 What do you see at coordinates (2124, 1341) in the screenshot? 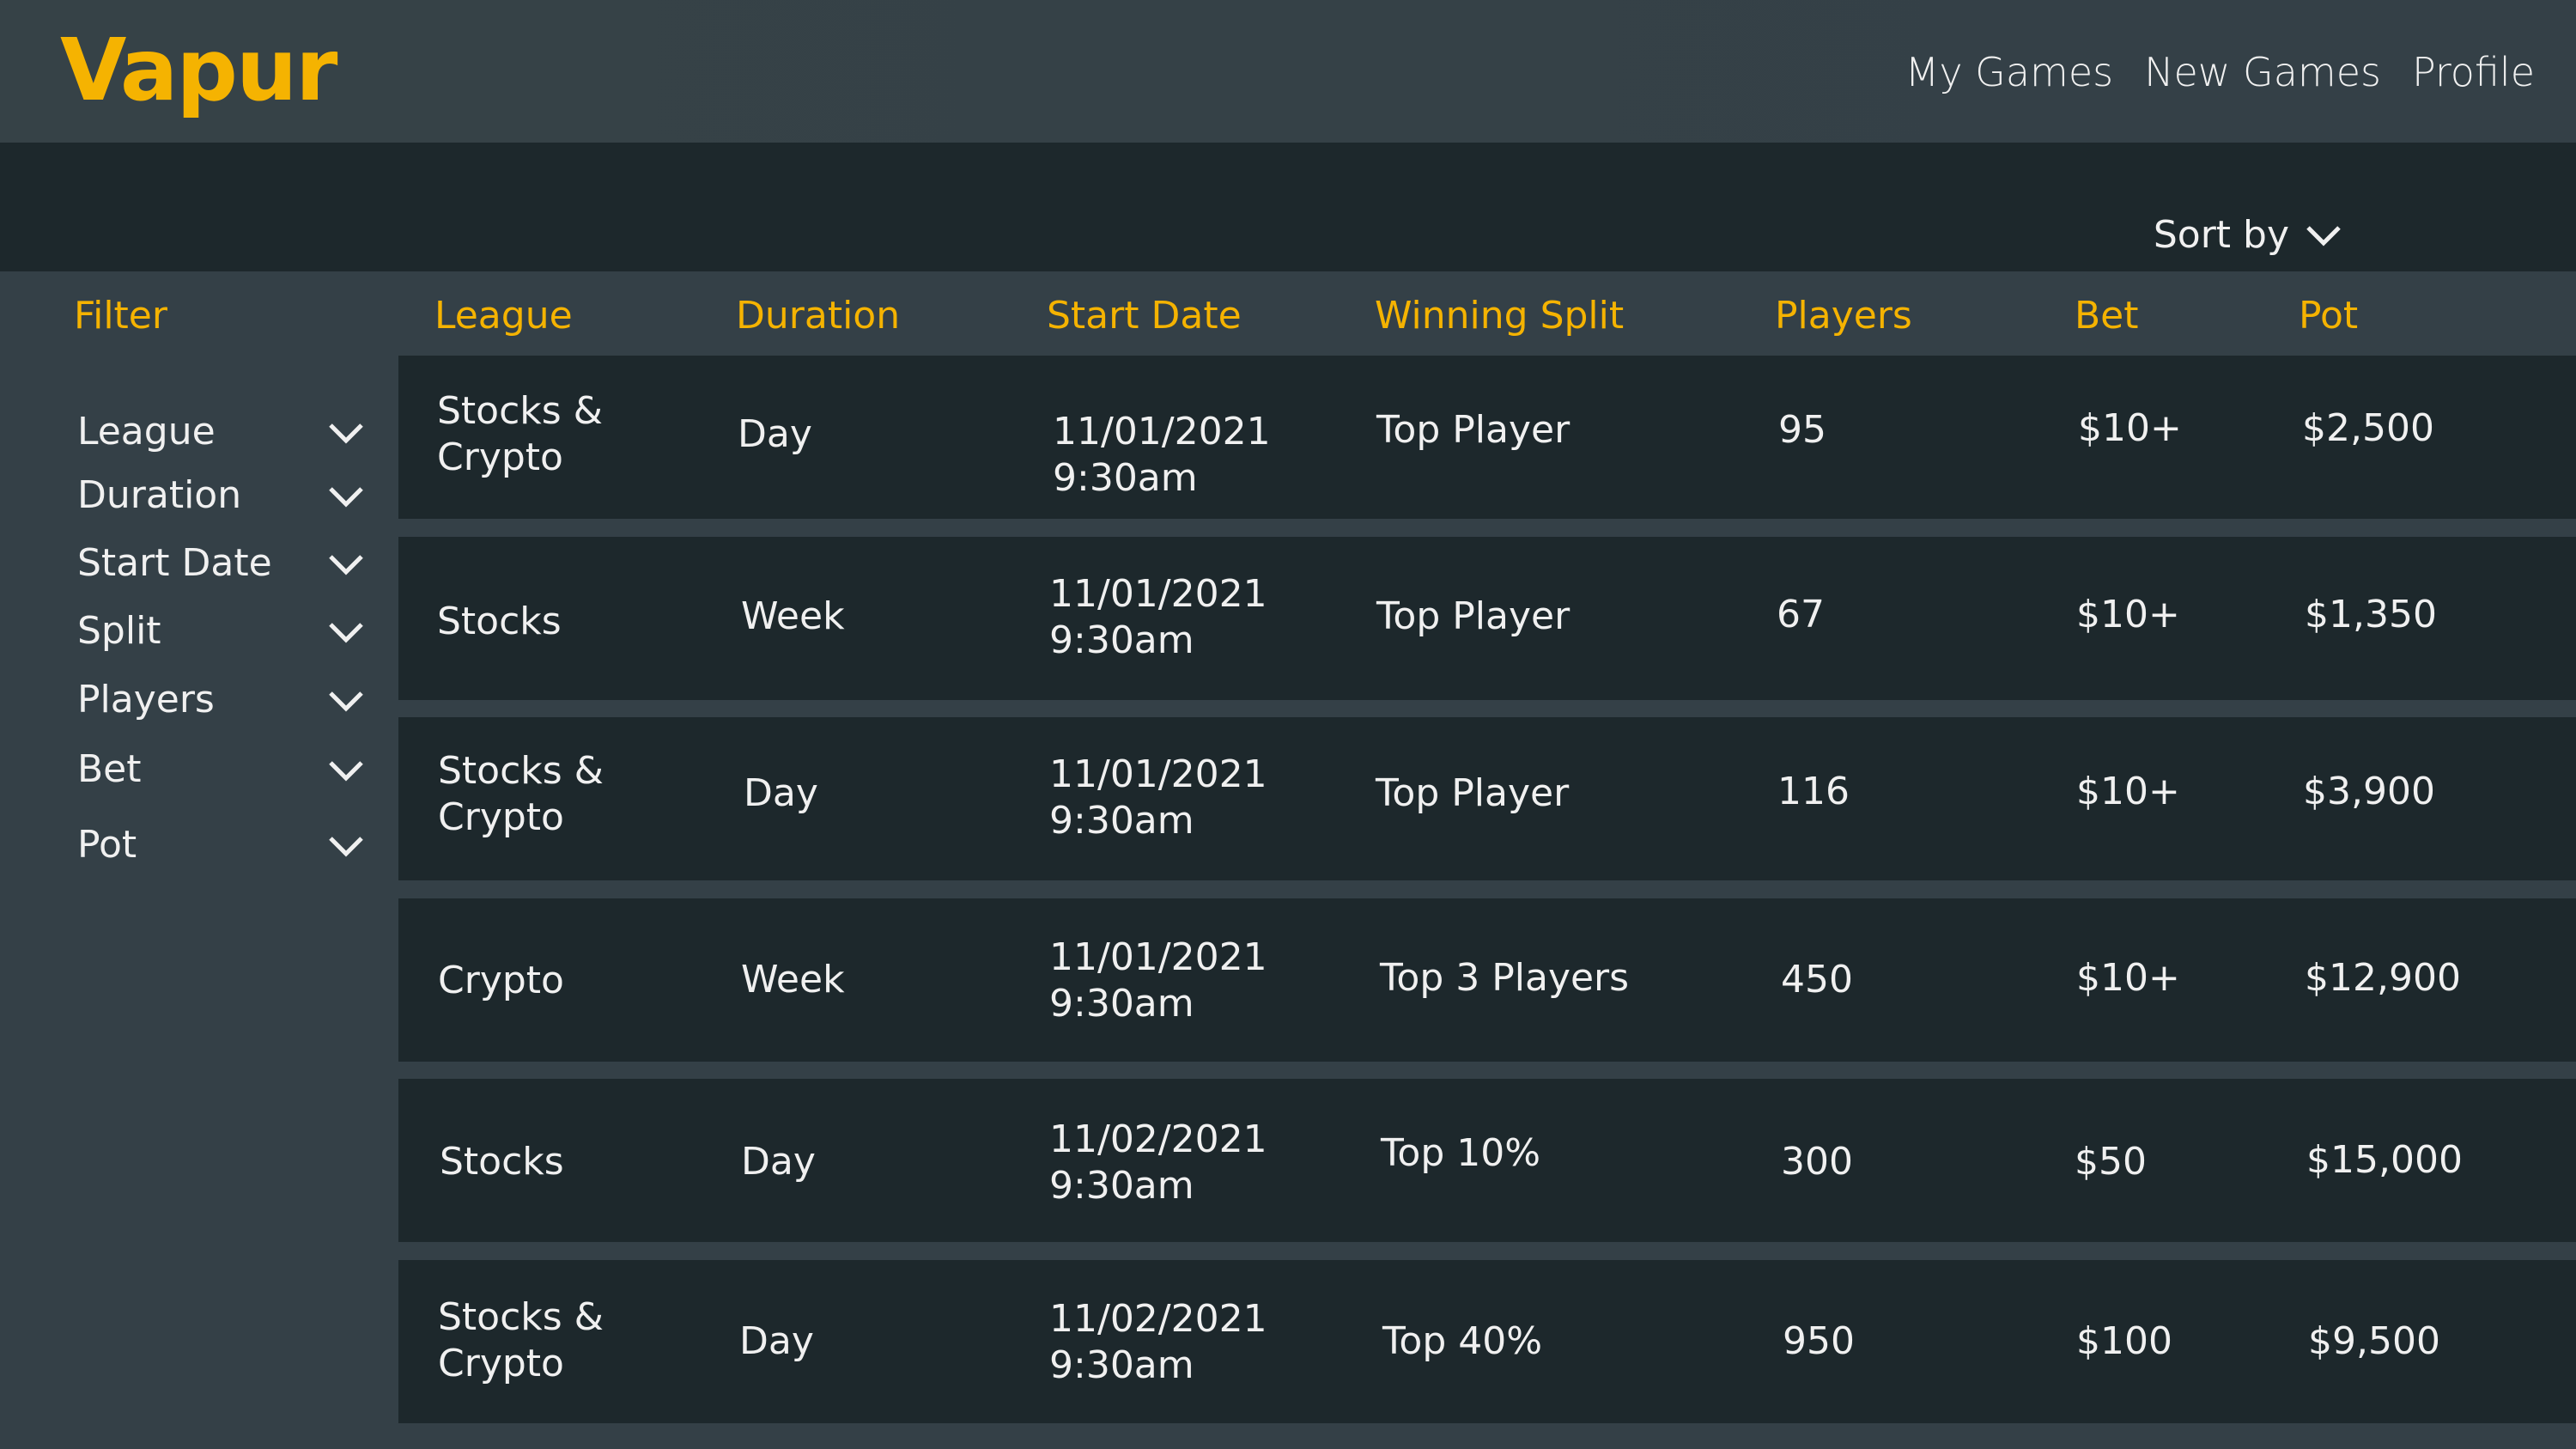
I see `cell-bet: $100` at bounding box center [2124, 1341].